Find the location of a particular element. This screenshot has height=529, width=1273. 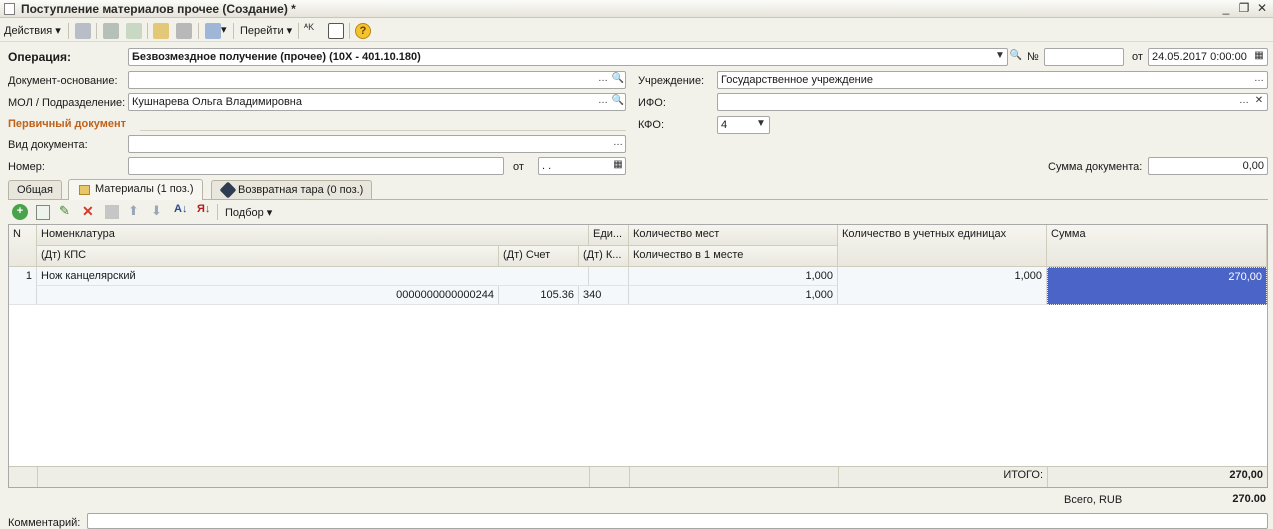

date-field: 24.05.2017 0:00:00 is located at coordinates (1208, 57).